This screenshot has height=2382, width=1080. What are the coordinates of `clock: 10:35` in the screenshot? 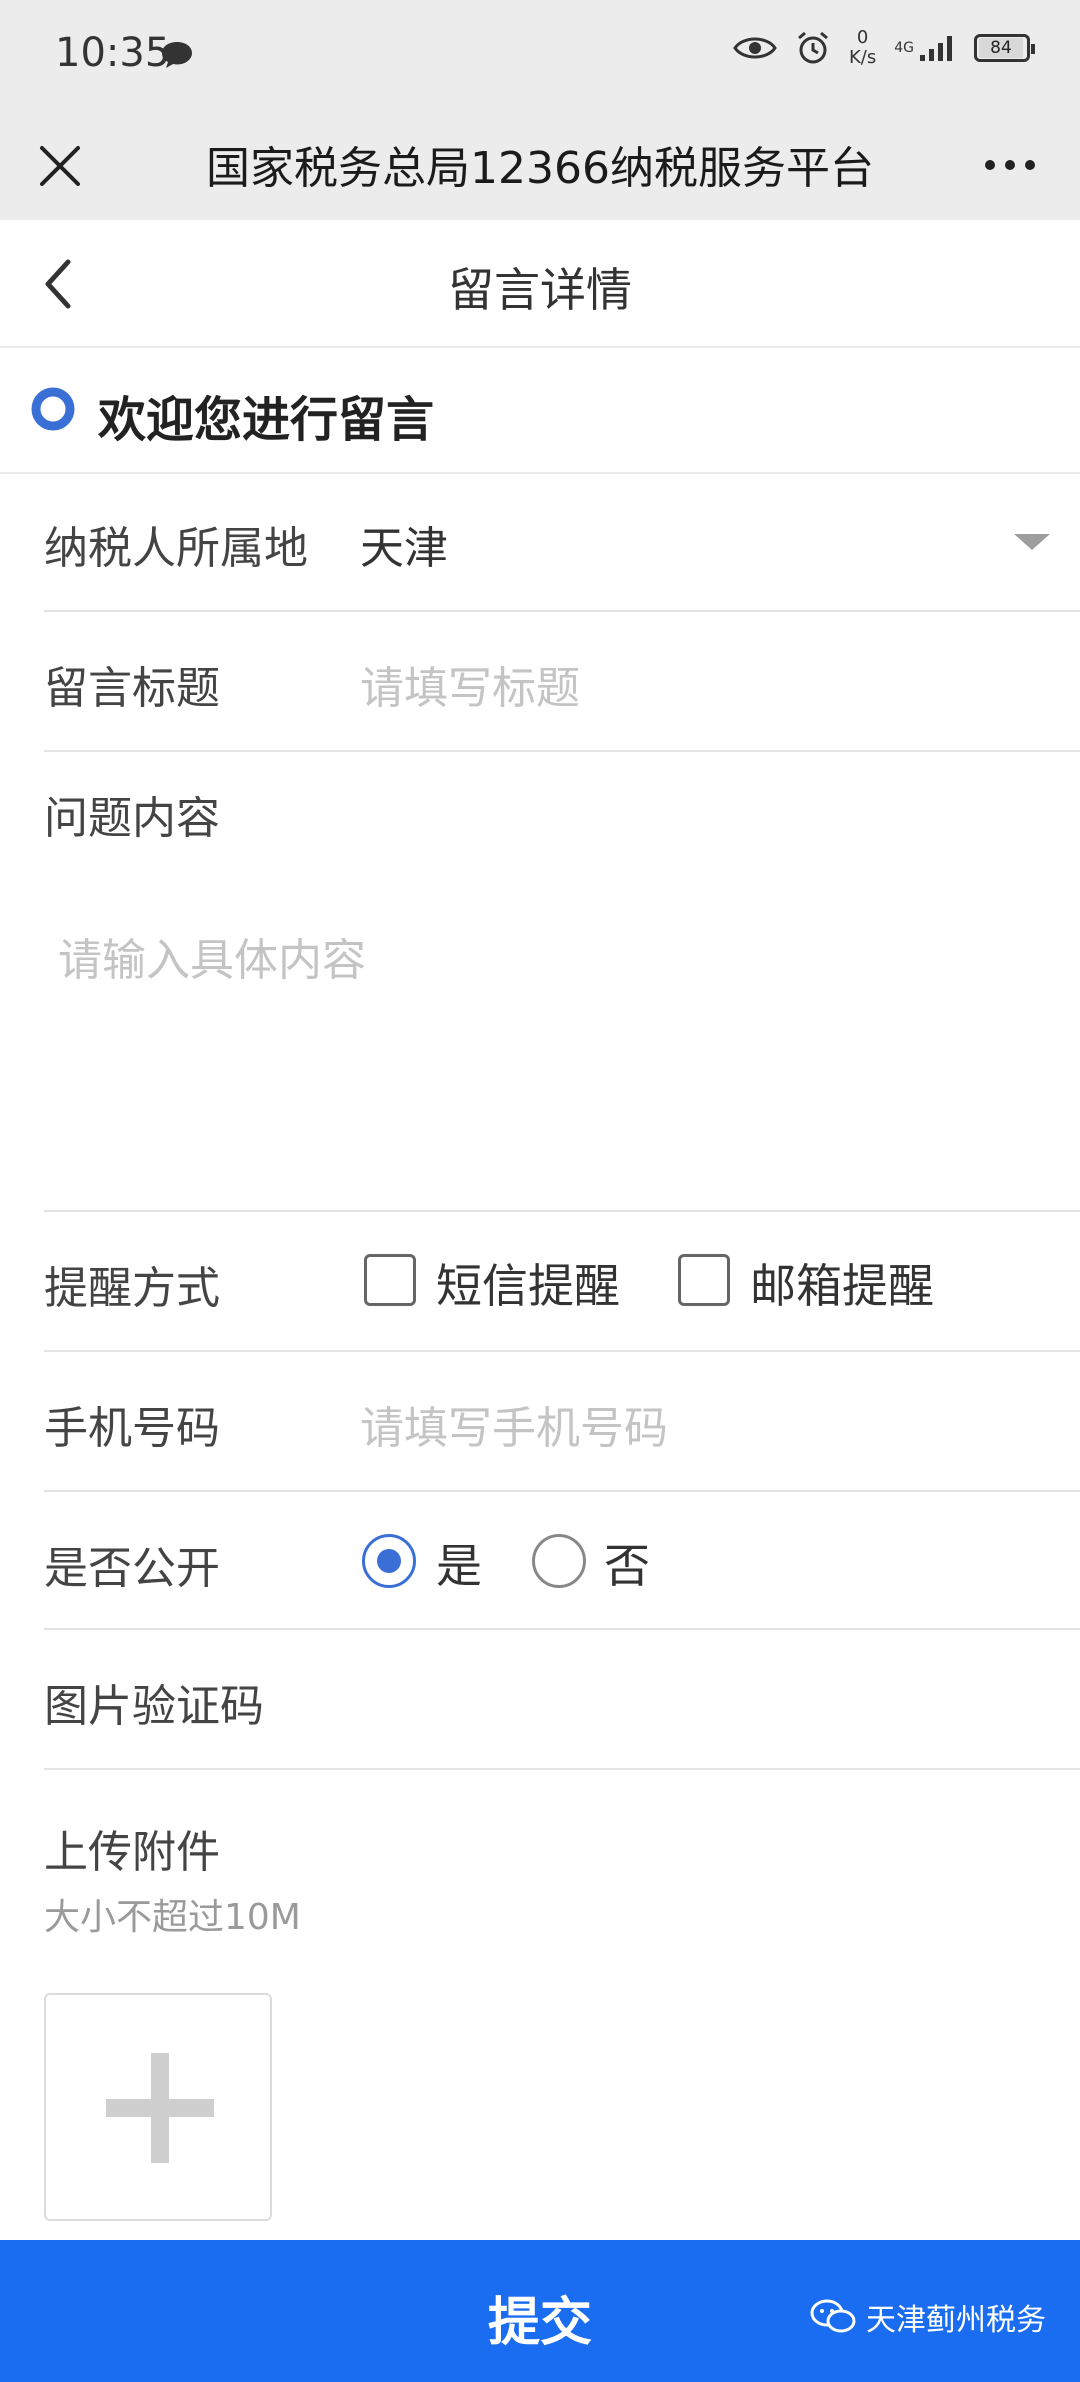 It's located at (113, 53).